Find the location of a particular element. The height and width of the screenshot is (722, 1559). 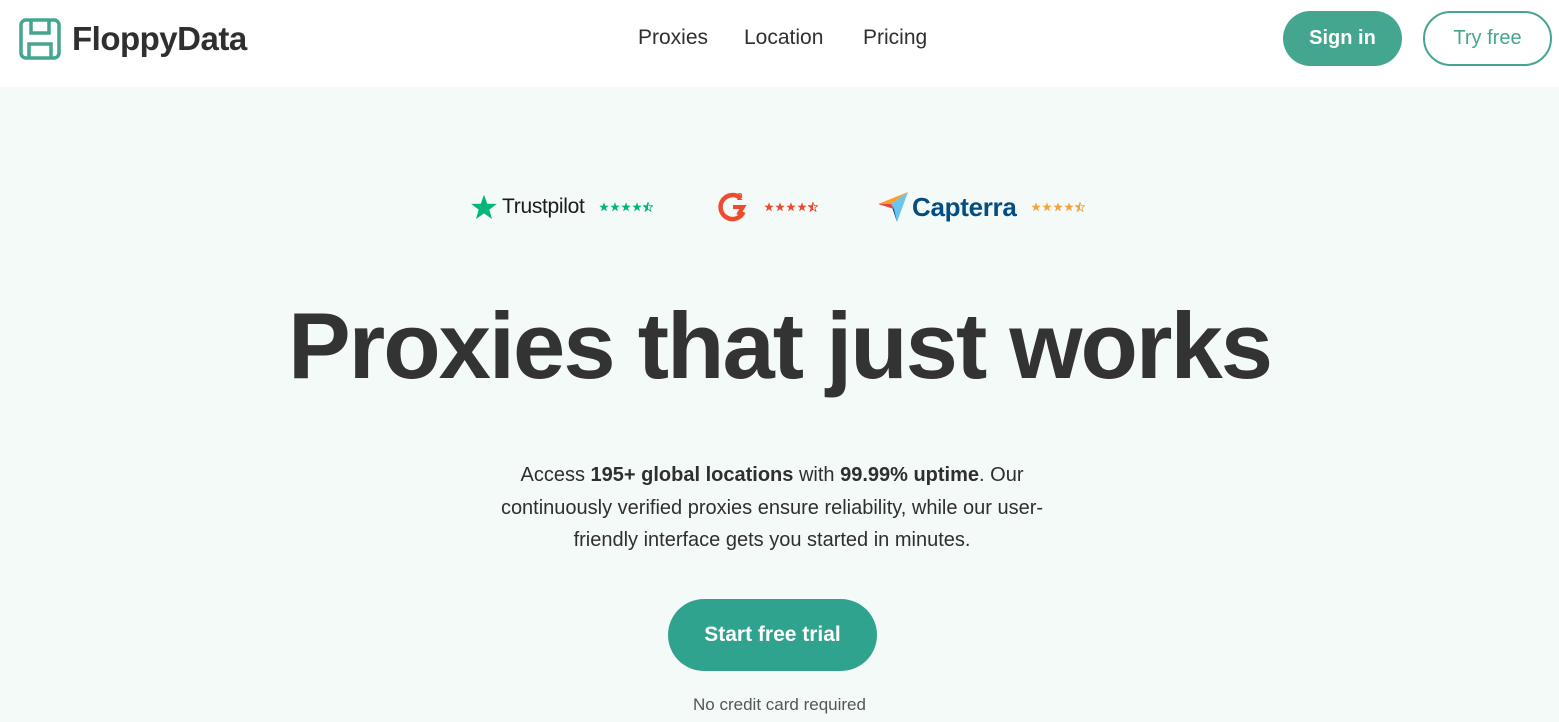

g2-logo-icon: 2 is located at coordinates (732, 207).